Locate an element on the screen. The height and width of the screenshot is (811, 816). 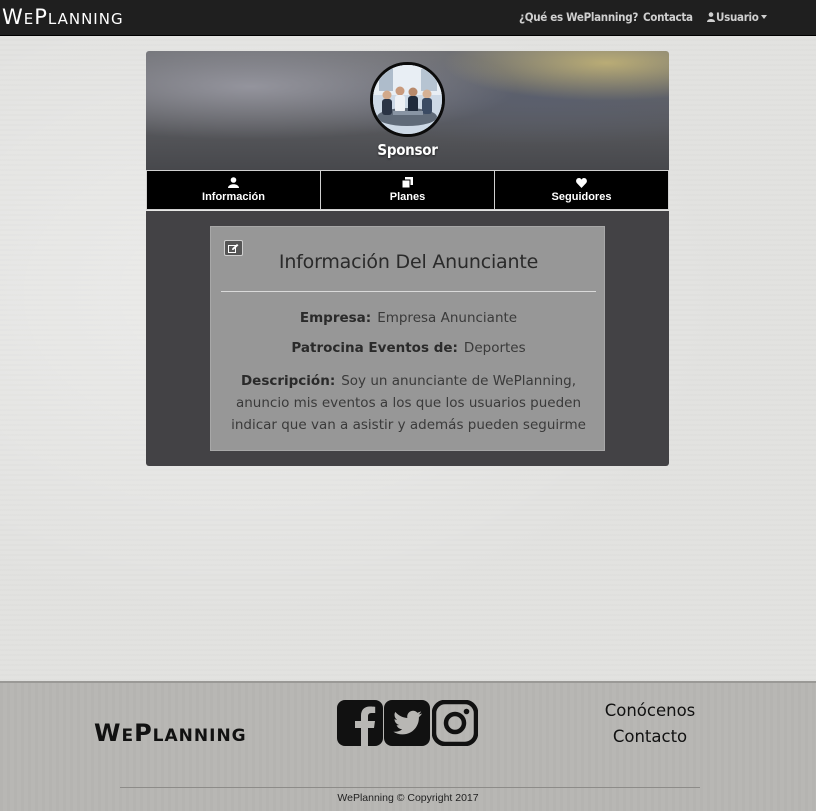
footer-about-link: Conócenos is located at coordinates (650, 710).